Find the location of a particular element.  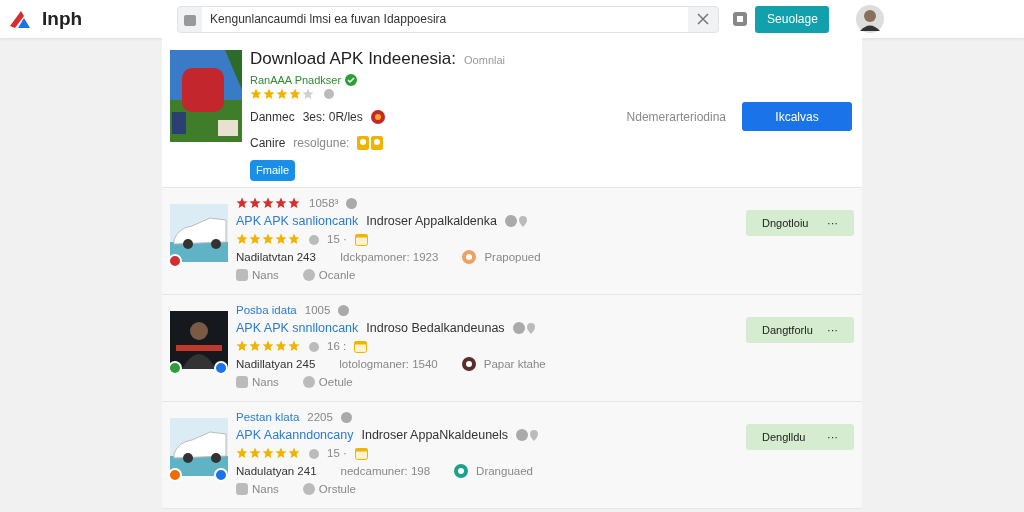

download-stat: Nadulatyan 241 is located at coordinates (276, 471).